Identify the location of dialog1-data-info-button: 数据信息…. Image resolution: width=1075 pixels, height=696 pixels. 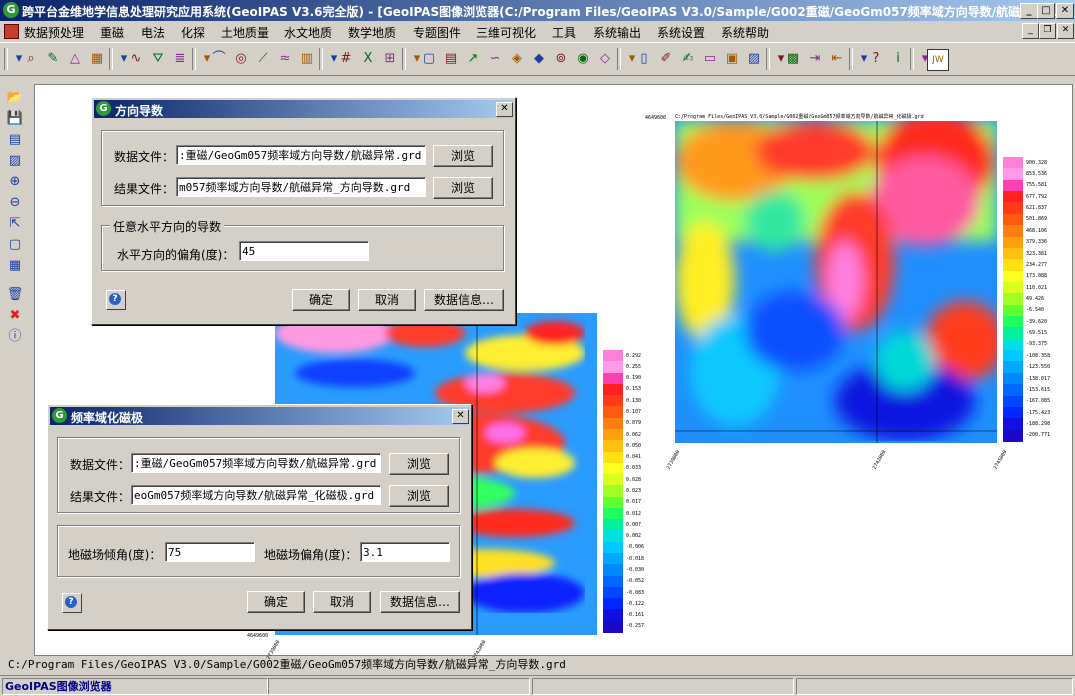
(464, 300).